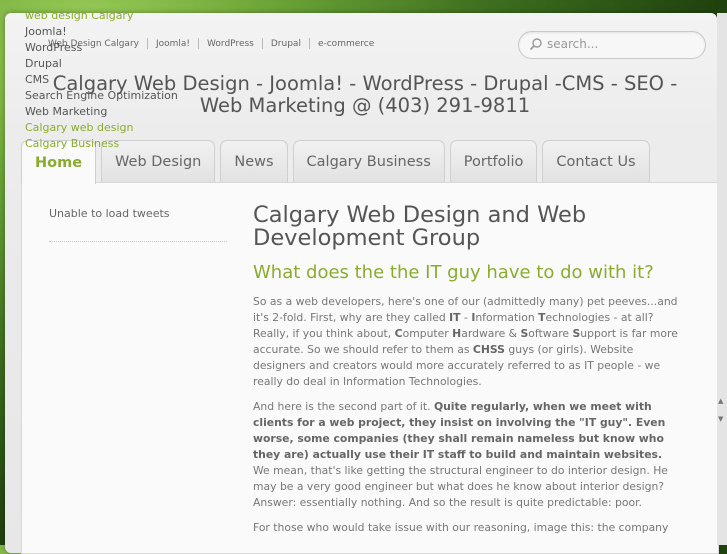 The image size is (727, 554). What do you see at coordinates (101, 144) in the screenshot?
I see `side-link: Calgary Business` at bounding box center [101, 144].